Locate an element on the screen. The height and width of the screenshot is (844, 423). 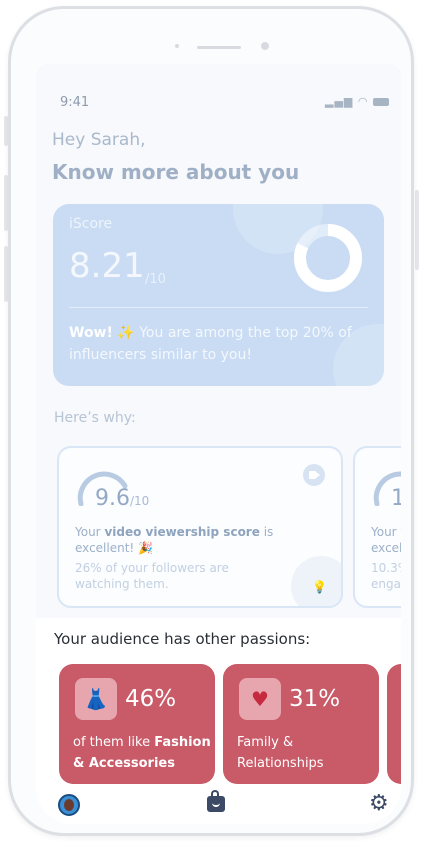
metric-value-number: 9.6 is located at coordinates (112, 498).